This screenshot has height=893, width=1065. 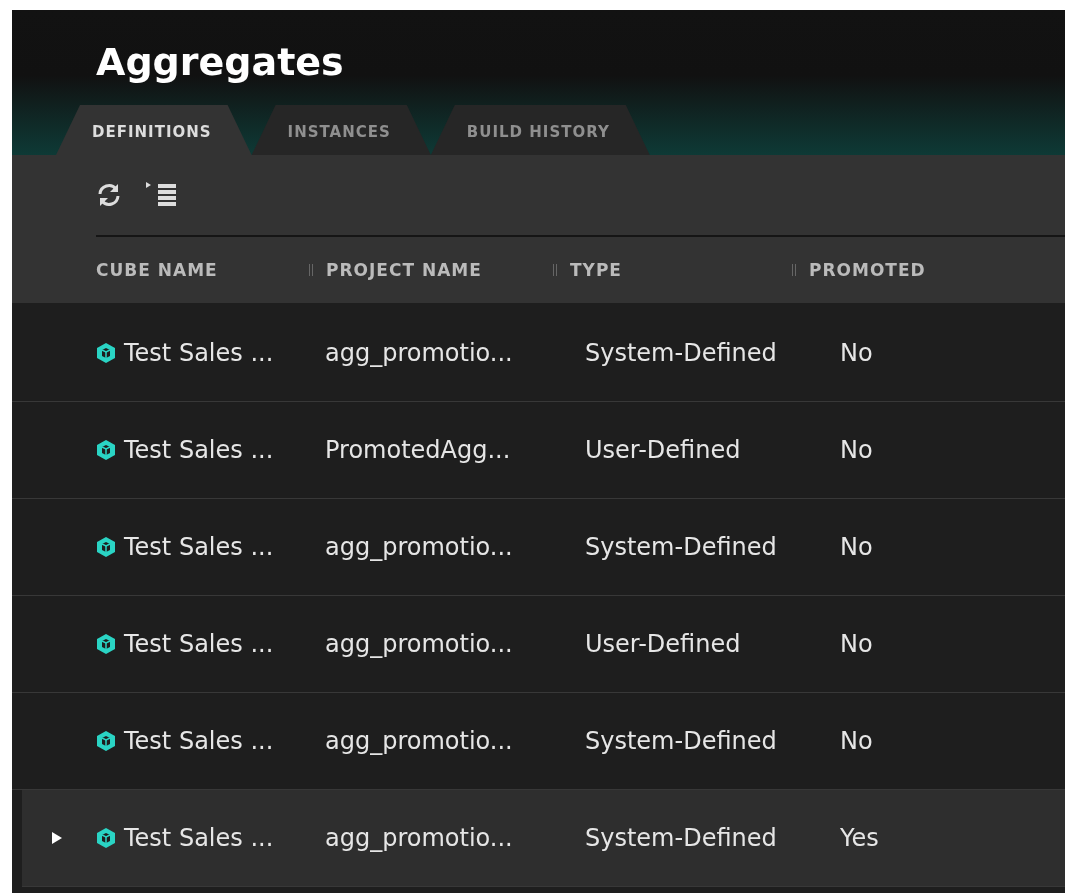 I want to click on tab: BUILD HISTORY, so click(x=540, y=130).